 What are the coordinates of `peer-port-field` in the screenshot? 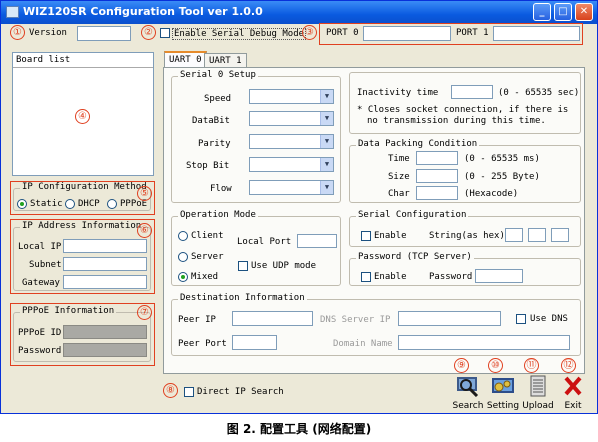 It's located at (254, 342).